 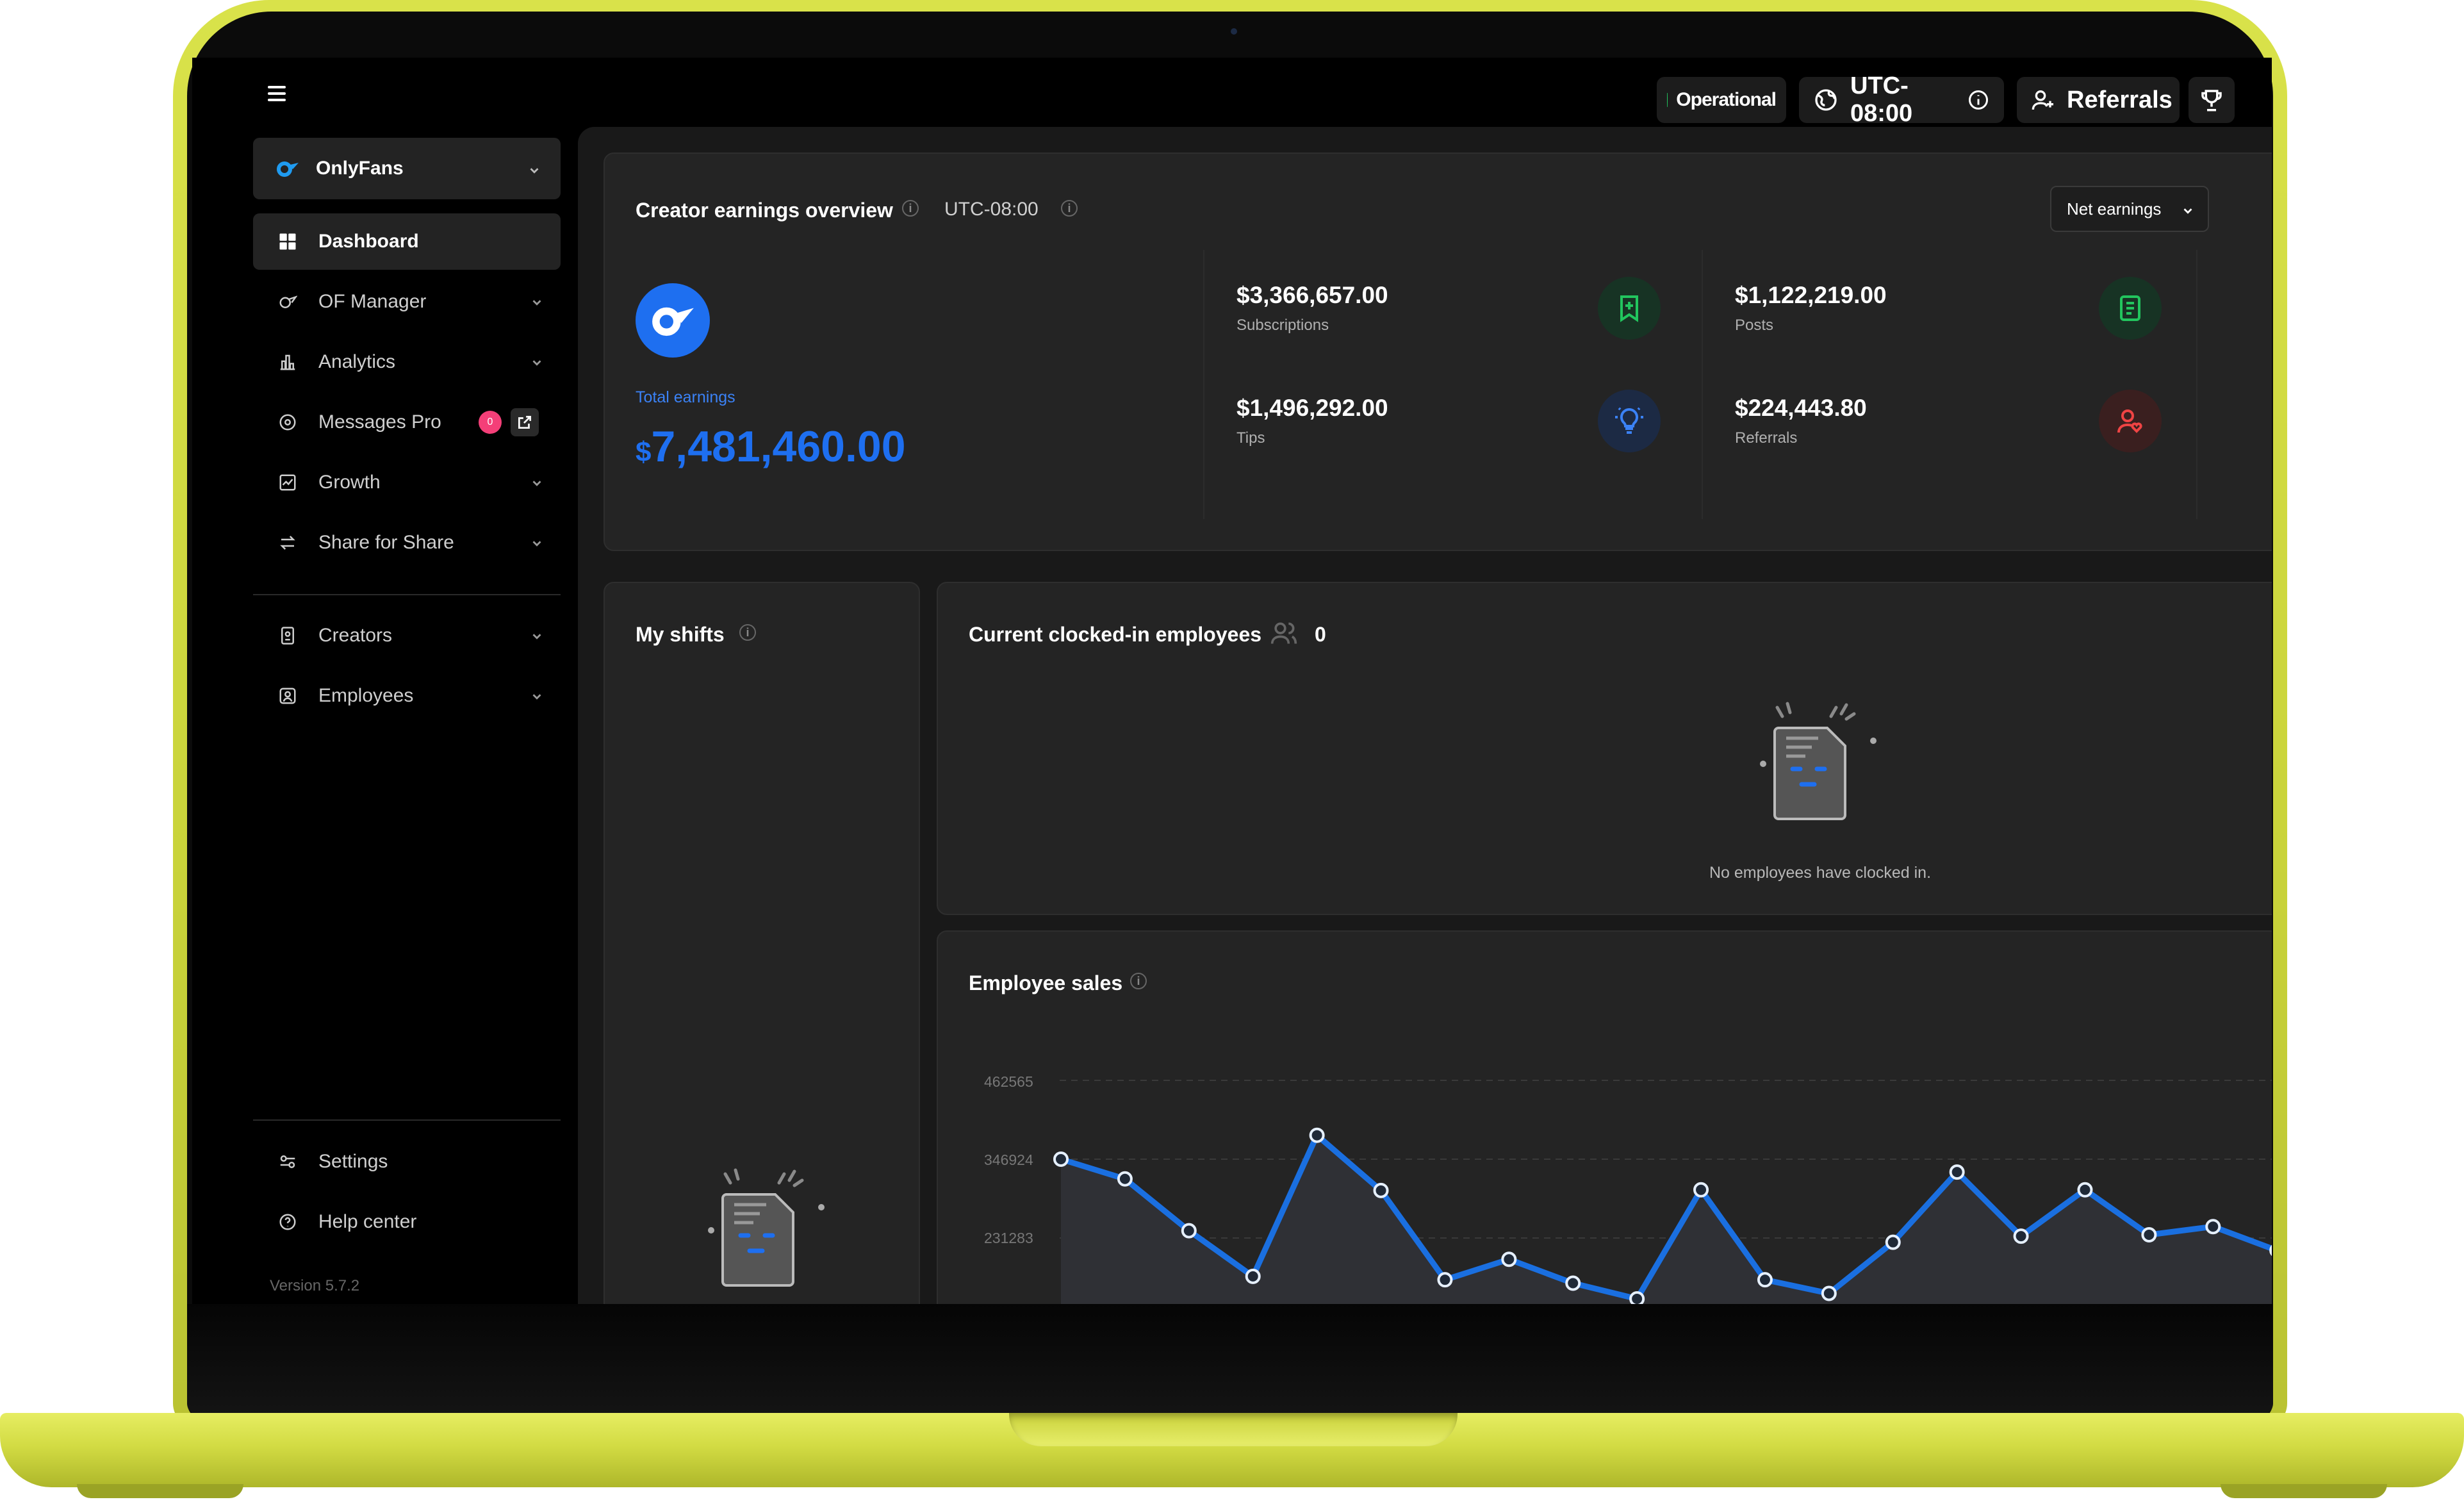 What do you see at coordinates (277, 93) in the screenshot?
I see `hamburger-menu-icon` at bounding box center [277, 93].